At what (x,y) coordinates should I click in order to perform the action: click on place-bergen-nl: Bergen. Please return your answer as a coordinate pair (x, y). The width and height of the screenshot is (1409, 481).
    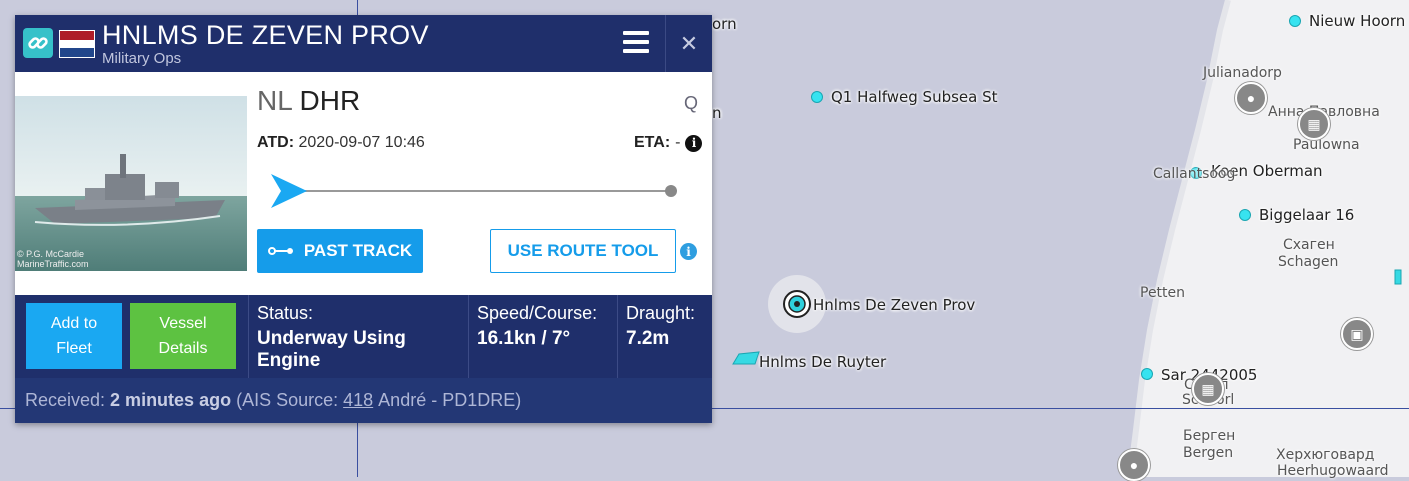
    Looking at the image, I should click on (1208, 453).